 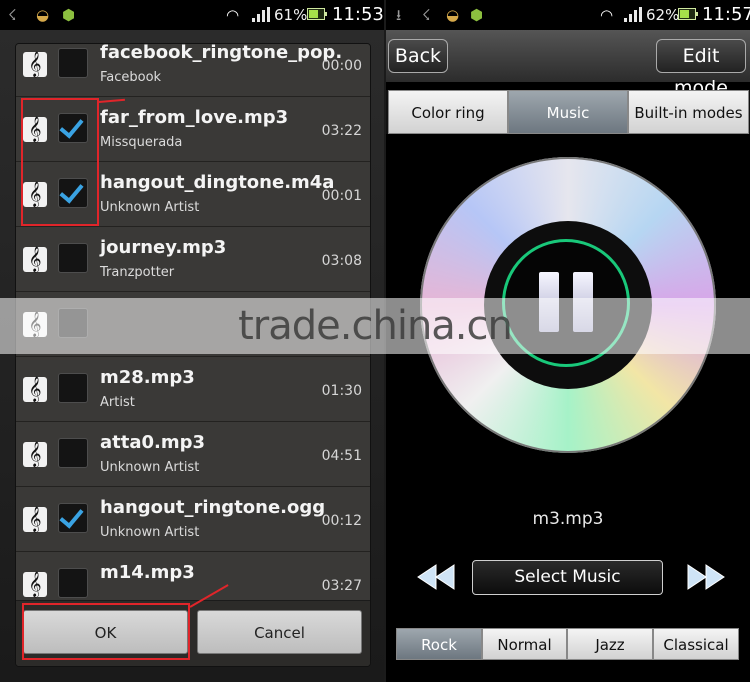 I want to click on song-duration: 03:22, so click(x=341, y=131).